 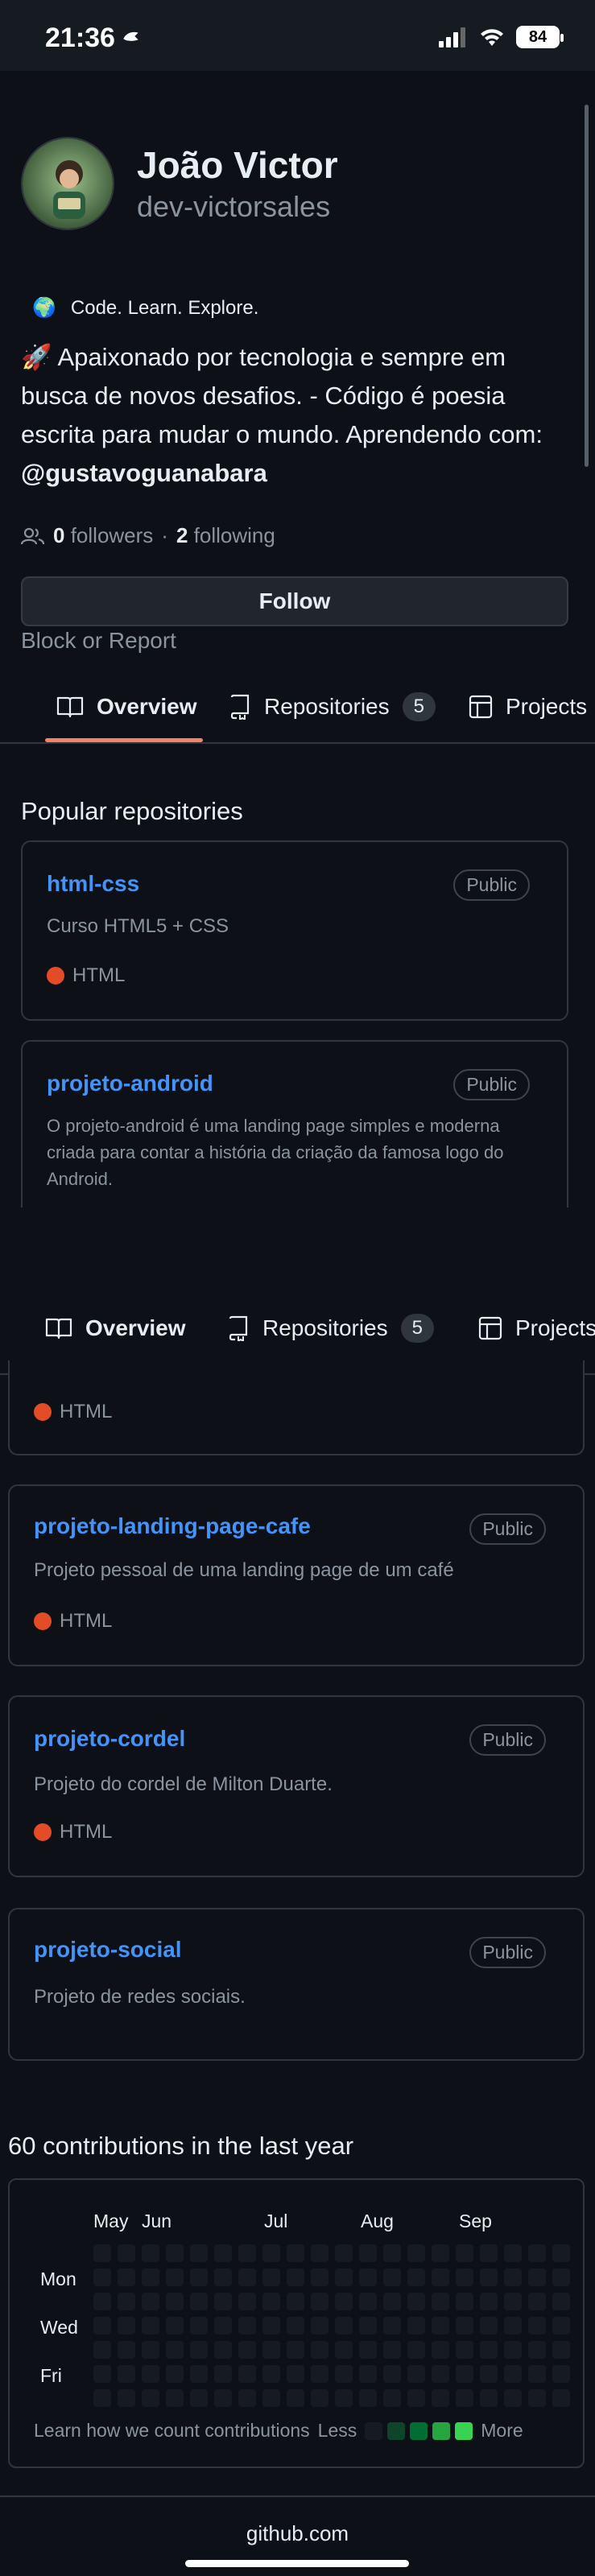 I want to click on repo-name-link: projeto-landing-page-cafe, so click(x=172, y=1526).